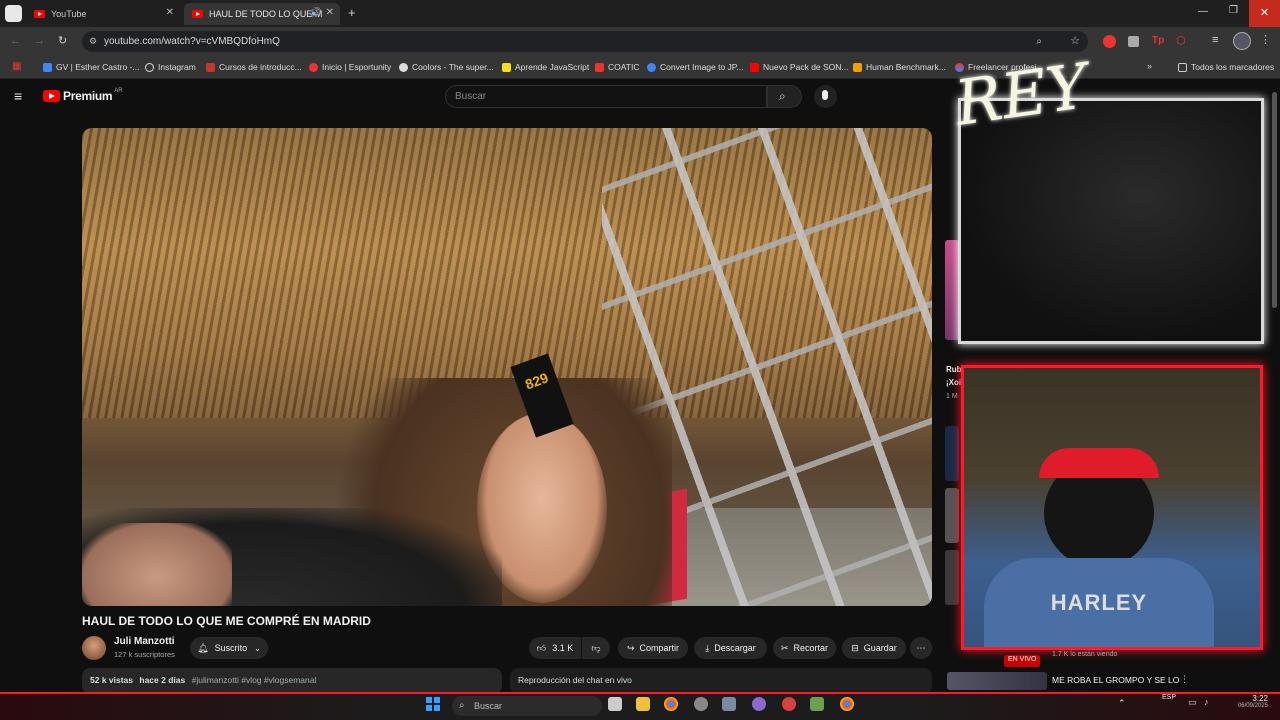 This screenshot has height=720, width=1280. Describe the element at coordinates (653, 648) in the screenshot. I see `share-button: ↪ Compartir` at that location.